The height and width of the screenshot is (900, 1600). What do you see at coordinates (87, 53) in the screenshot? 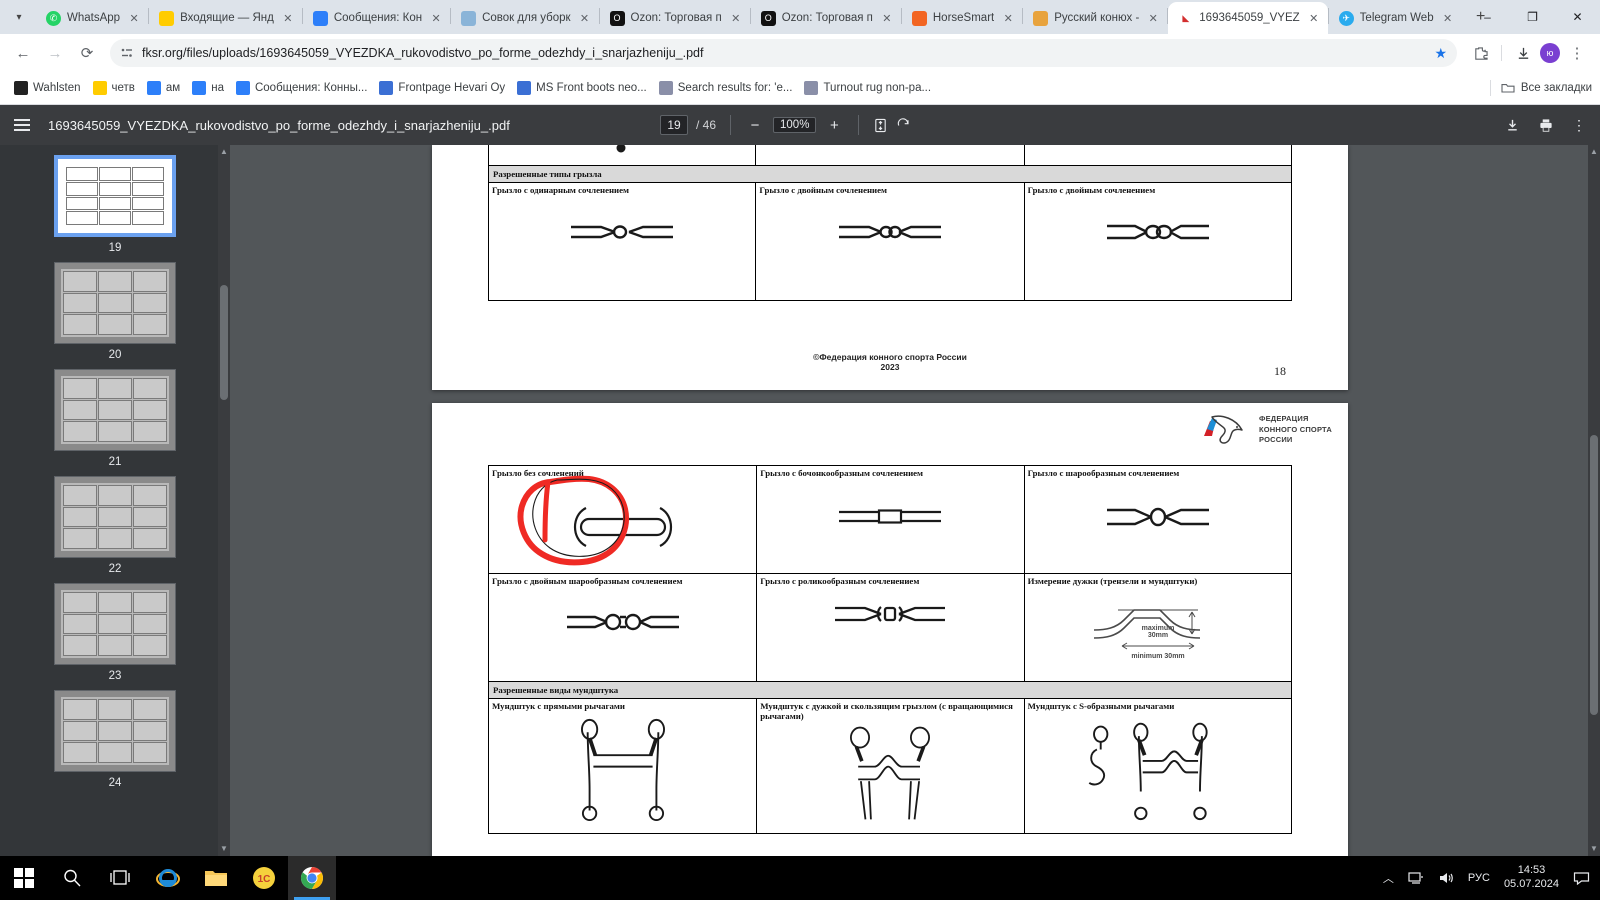
I see `reload-button: ⟳` at bounding box center [87, 53].